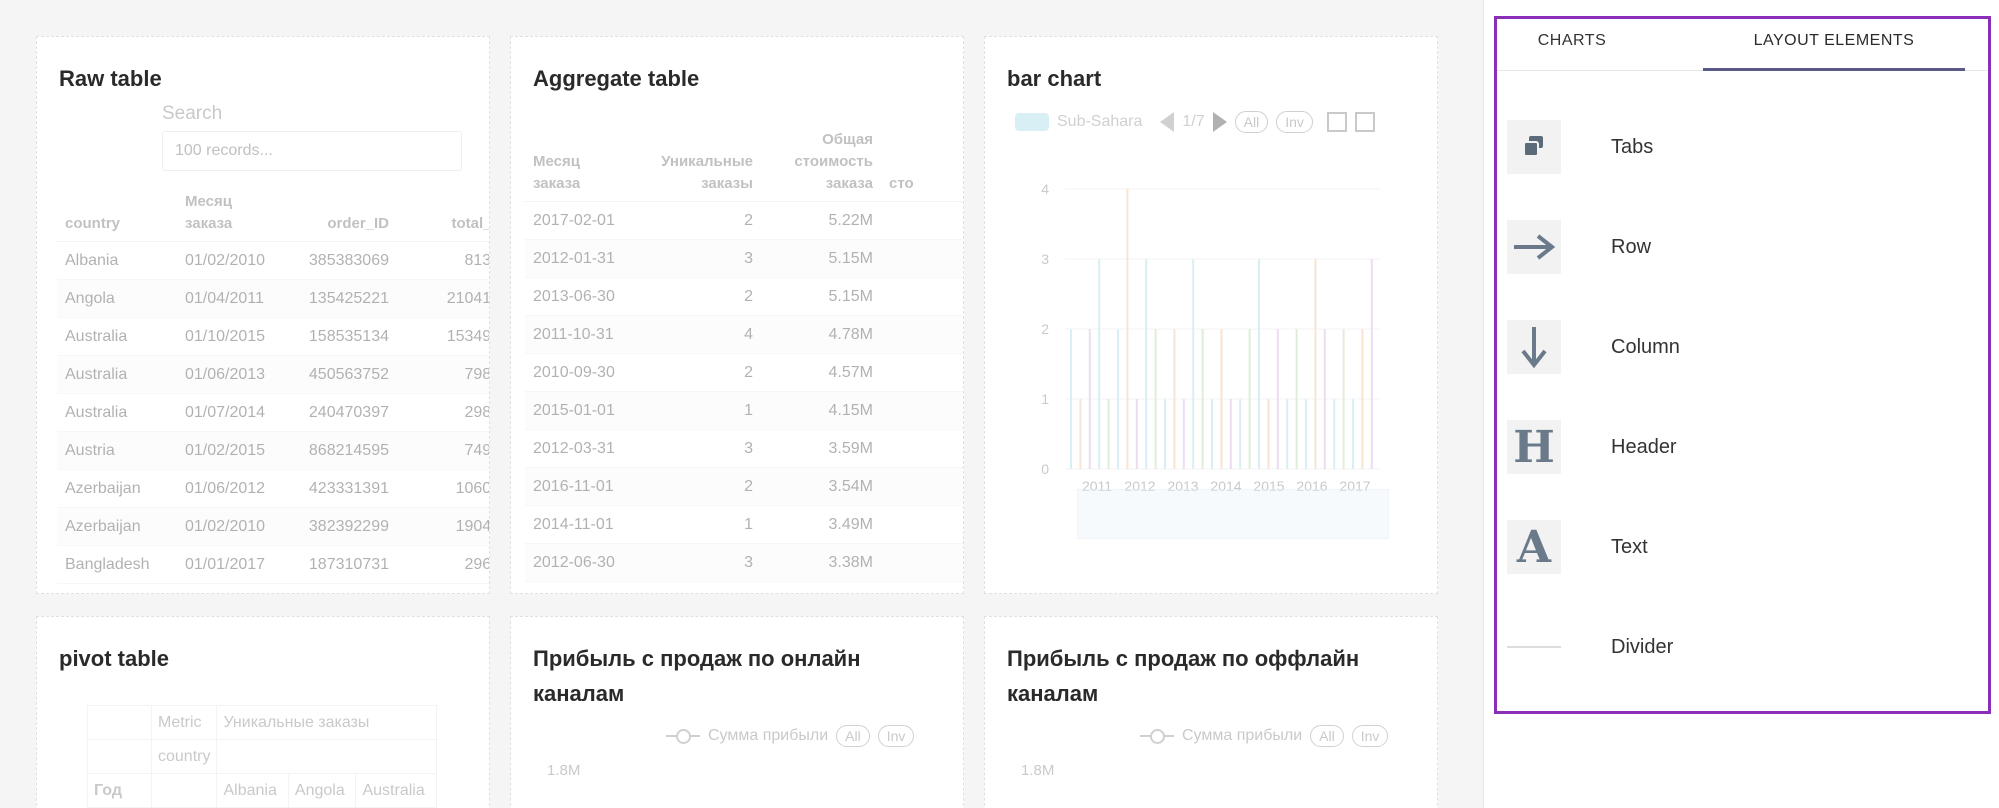 The height and width of the screenshot is (808, 1999). Describe the element at coordinates (744, 562) in the screenshot. I see `table-row: 2012-06-30 3 3.38M` at that location.